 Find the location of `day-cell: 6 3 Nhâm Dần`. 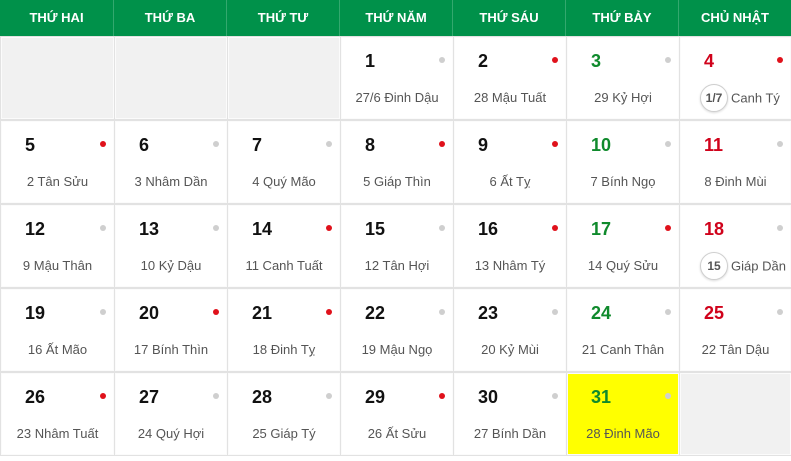

day-cell: 6 3 Nhâm Dần is located at coordinates (171, 162).